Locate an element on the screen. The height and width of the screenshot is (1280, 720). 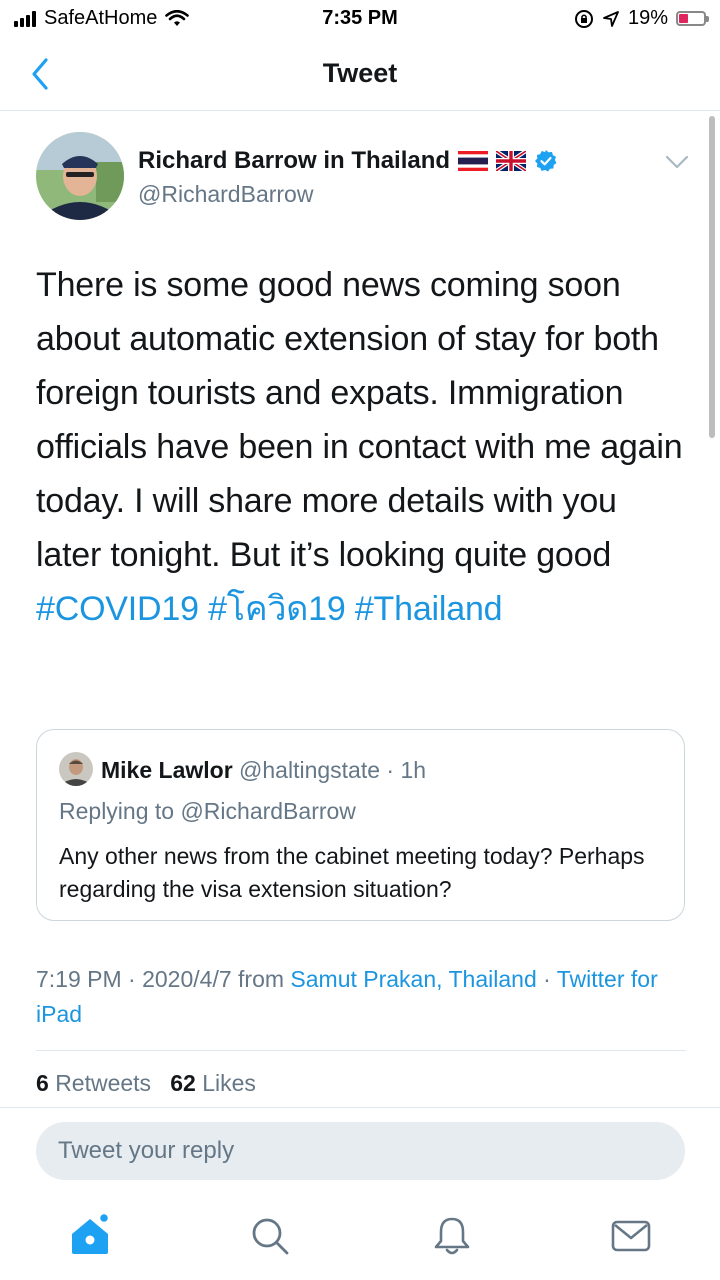
thailand-flag-icon is located at coordinates (473, 161).